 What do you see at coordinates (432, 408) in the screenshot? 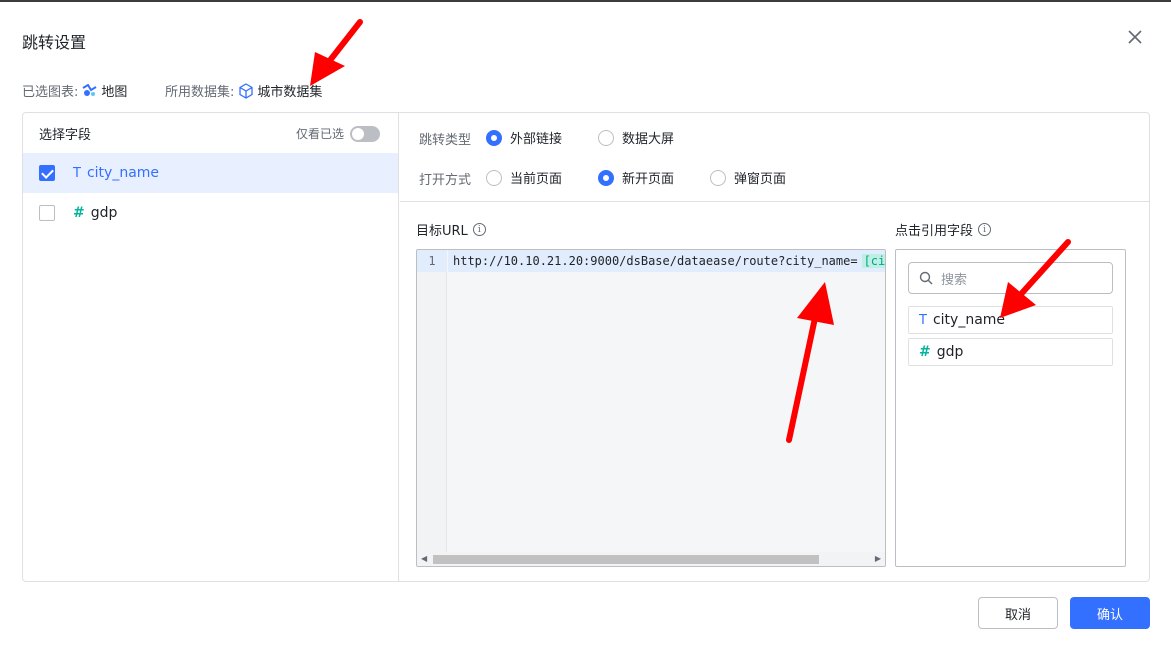
I see `editor-gutter` at bounding box center [432, 408].